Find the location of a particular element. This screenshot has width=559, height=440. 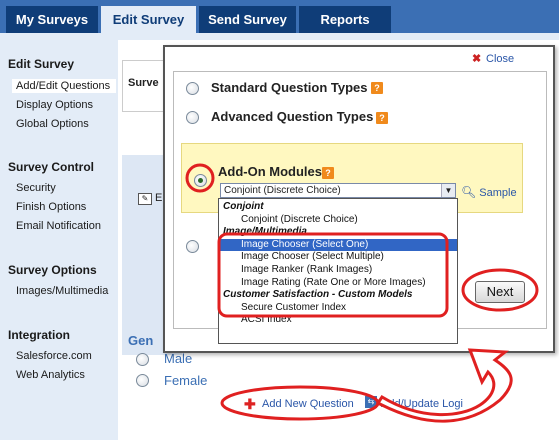

tab-send-survey: Send Survey is located at coordinates (247, 19).